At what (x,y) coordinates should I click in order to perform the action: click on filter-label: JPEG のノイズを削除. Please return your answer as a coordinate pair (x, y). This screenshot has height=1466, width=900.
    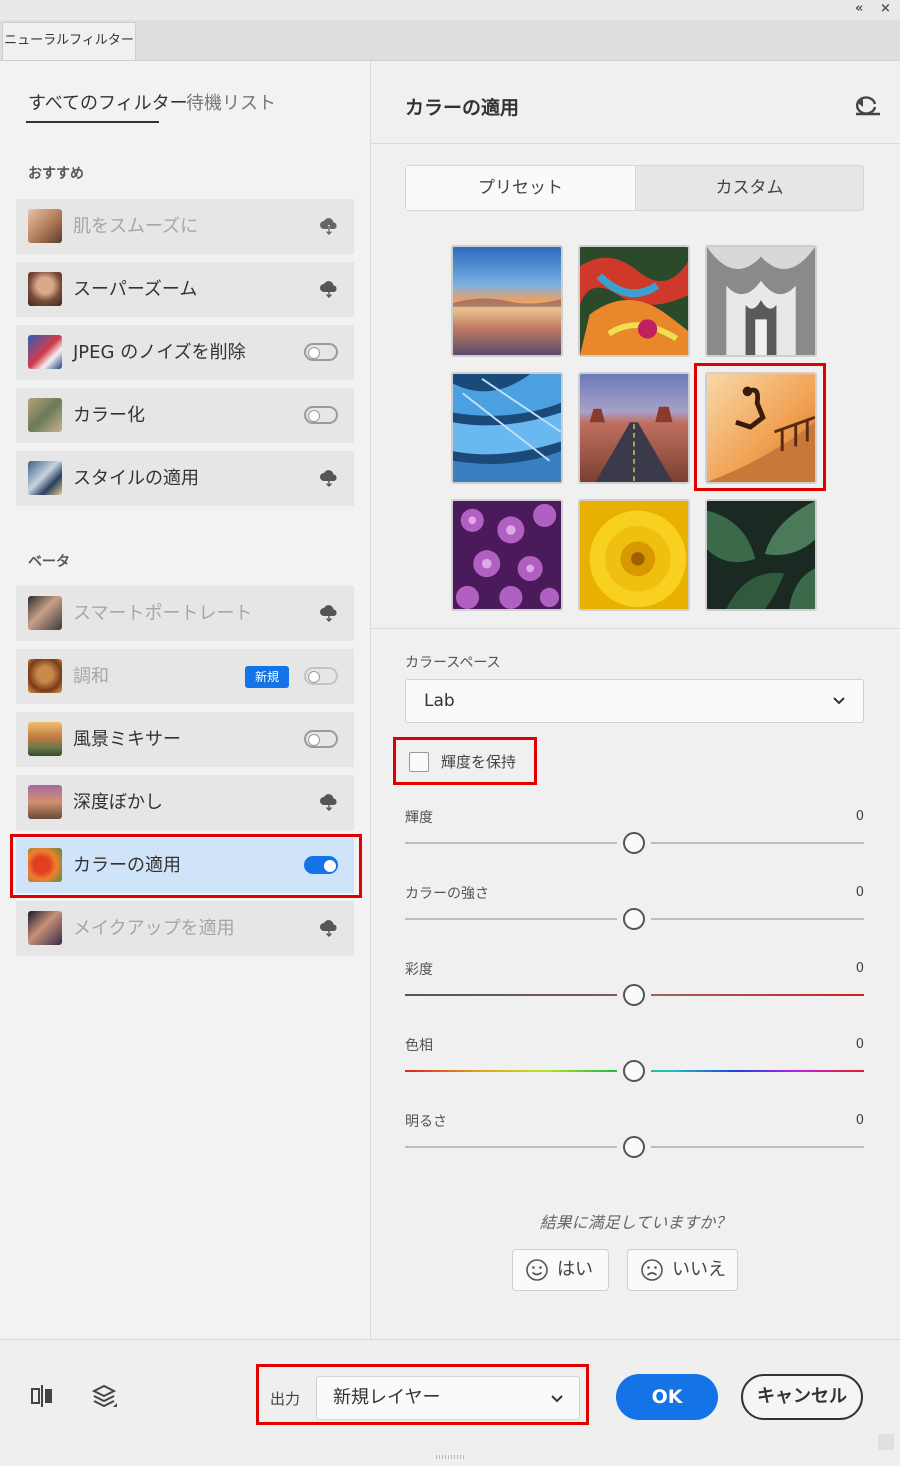
    Looking at the image, I should click on (159, 352).